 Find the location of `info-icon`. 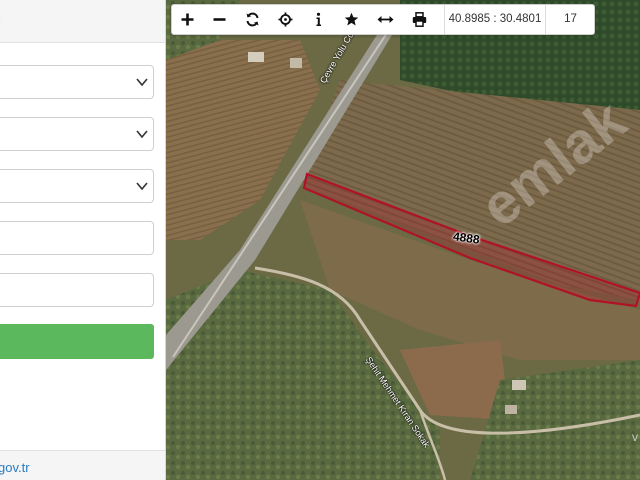

info-icon is located at coordinates (318, 19).